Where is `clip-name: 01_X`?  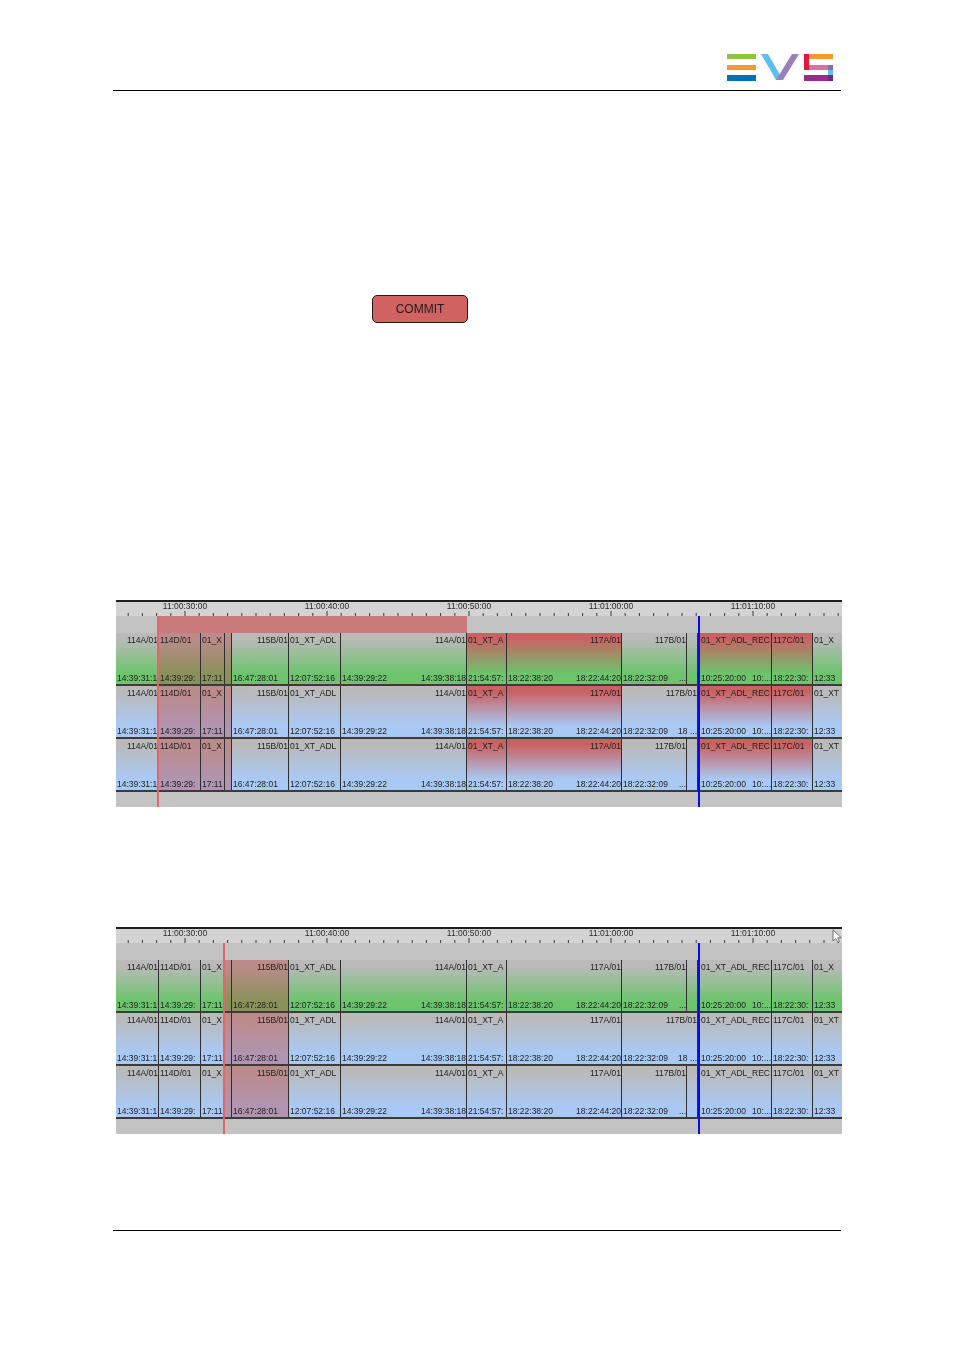
clip-name: 01_X is located at coordinates (212, 1020).